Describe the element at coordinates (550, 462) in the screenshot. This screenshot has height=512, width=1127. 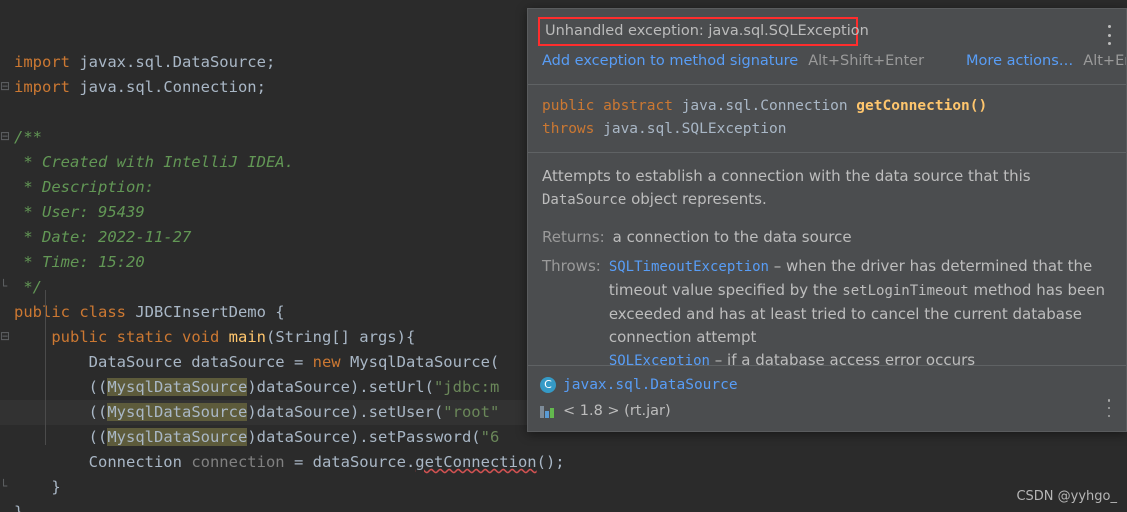
I see `code-token: ();` at that location.